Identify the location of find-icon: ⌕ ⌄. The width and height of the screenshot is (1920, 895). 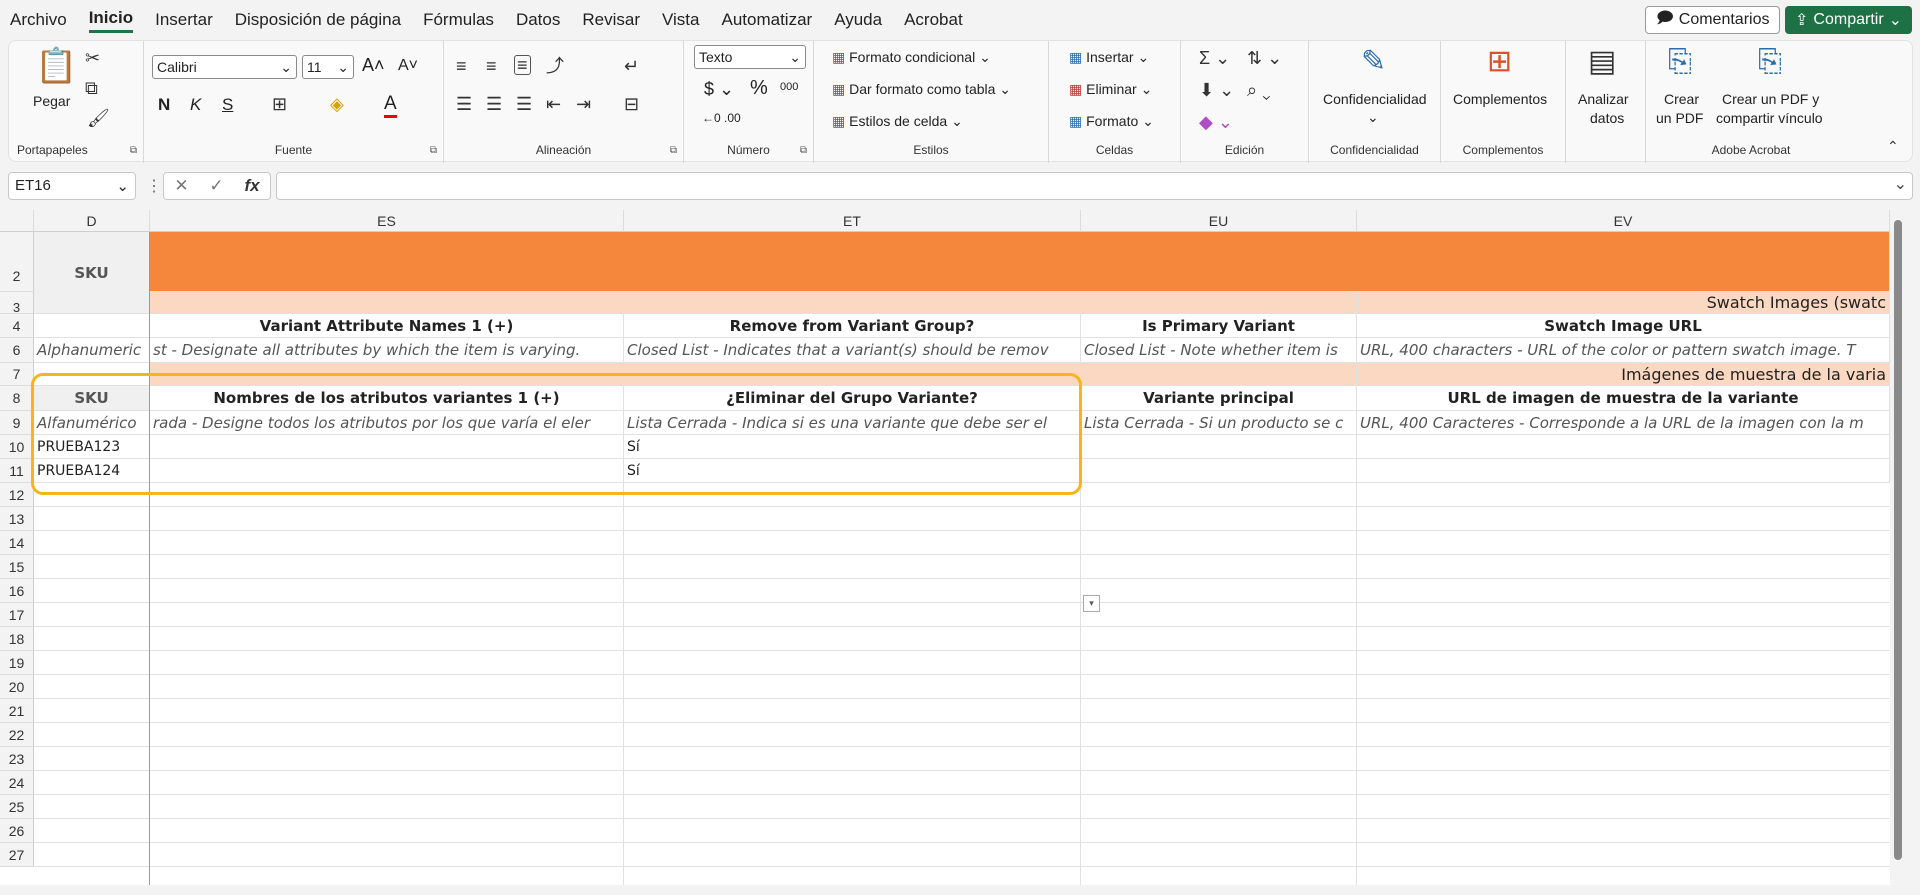
(1259, 90).